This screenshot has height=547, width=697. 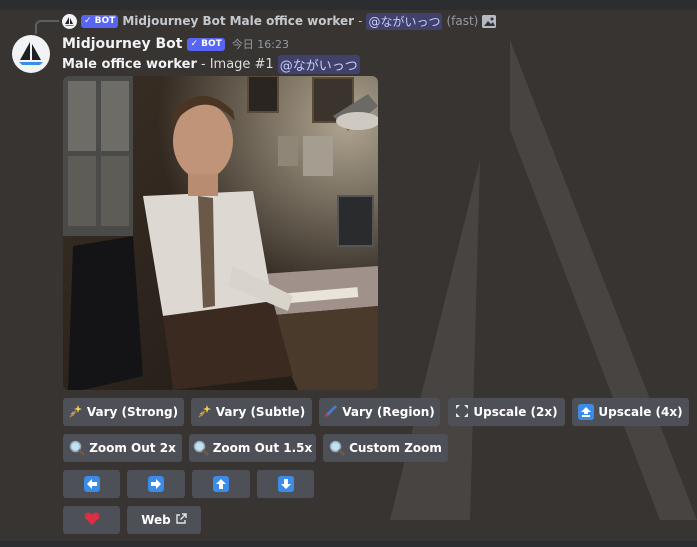 I want to click on message-content: Male office worker - Image #1 @ながいっつ, so click(x=211, y=64).